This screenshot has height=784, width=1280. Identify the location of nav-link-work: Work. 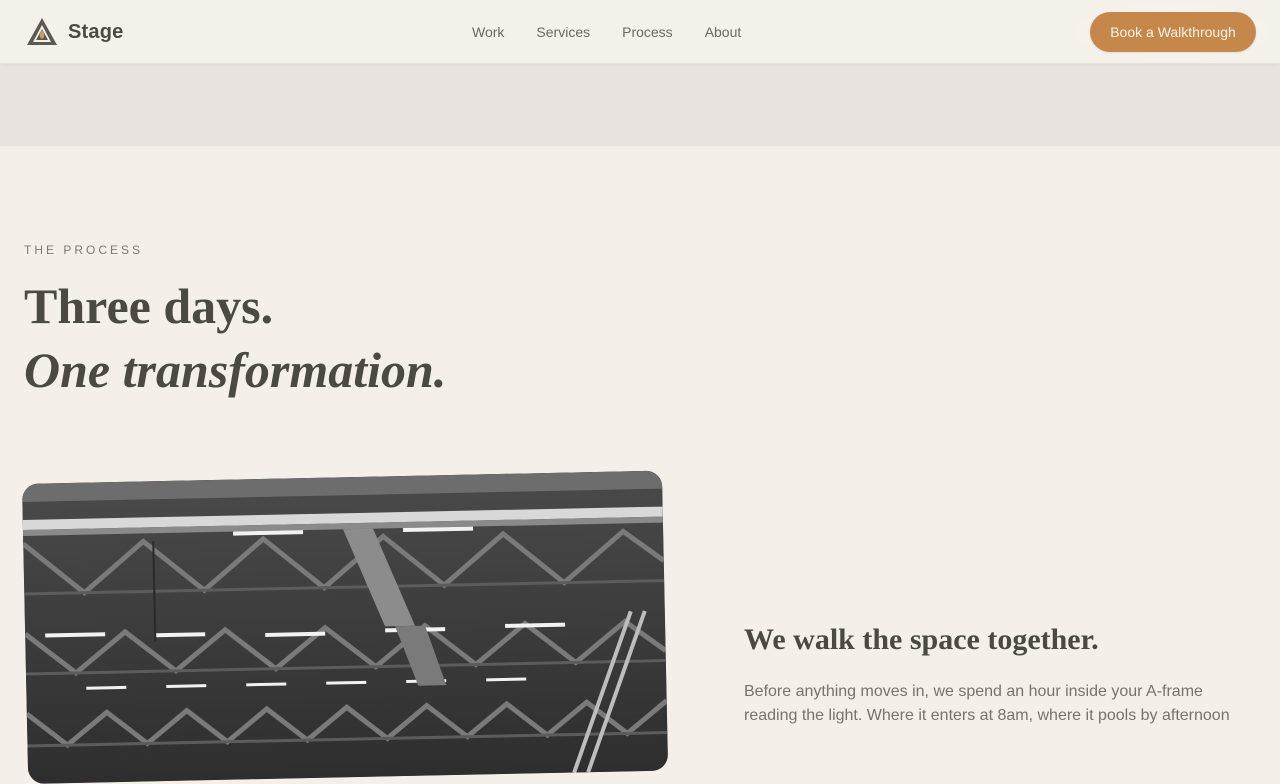
(488, 32).